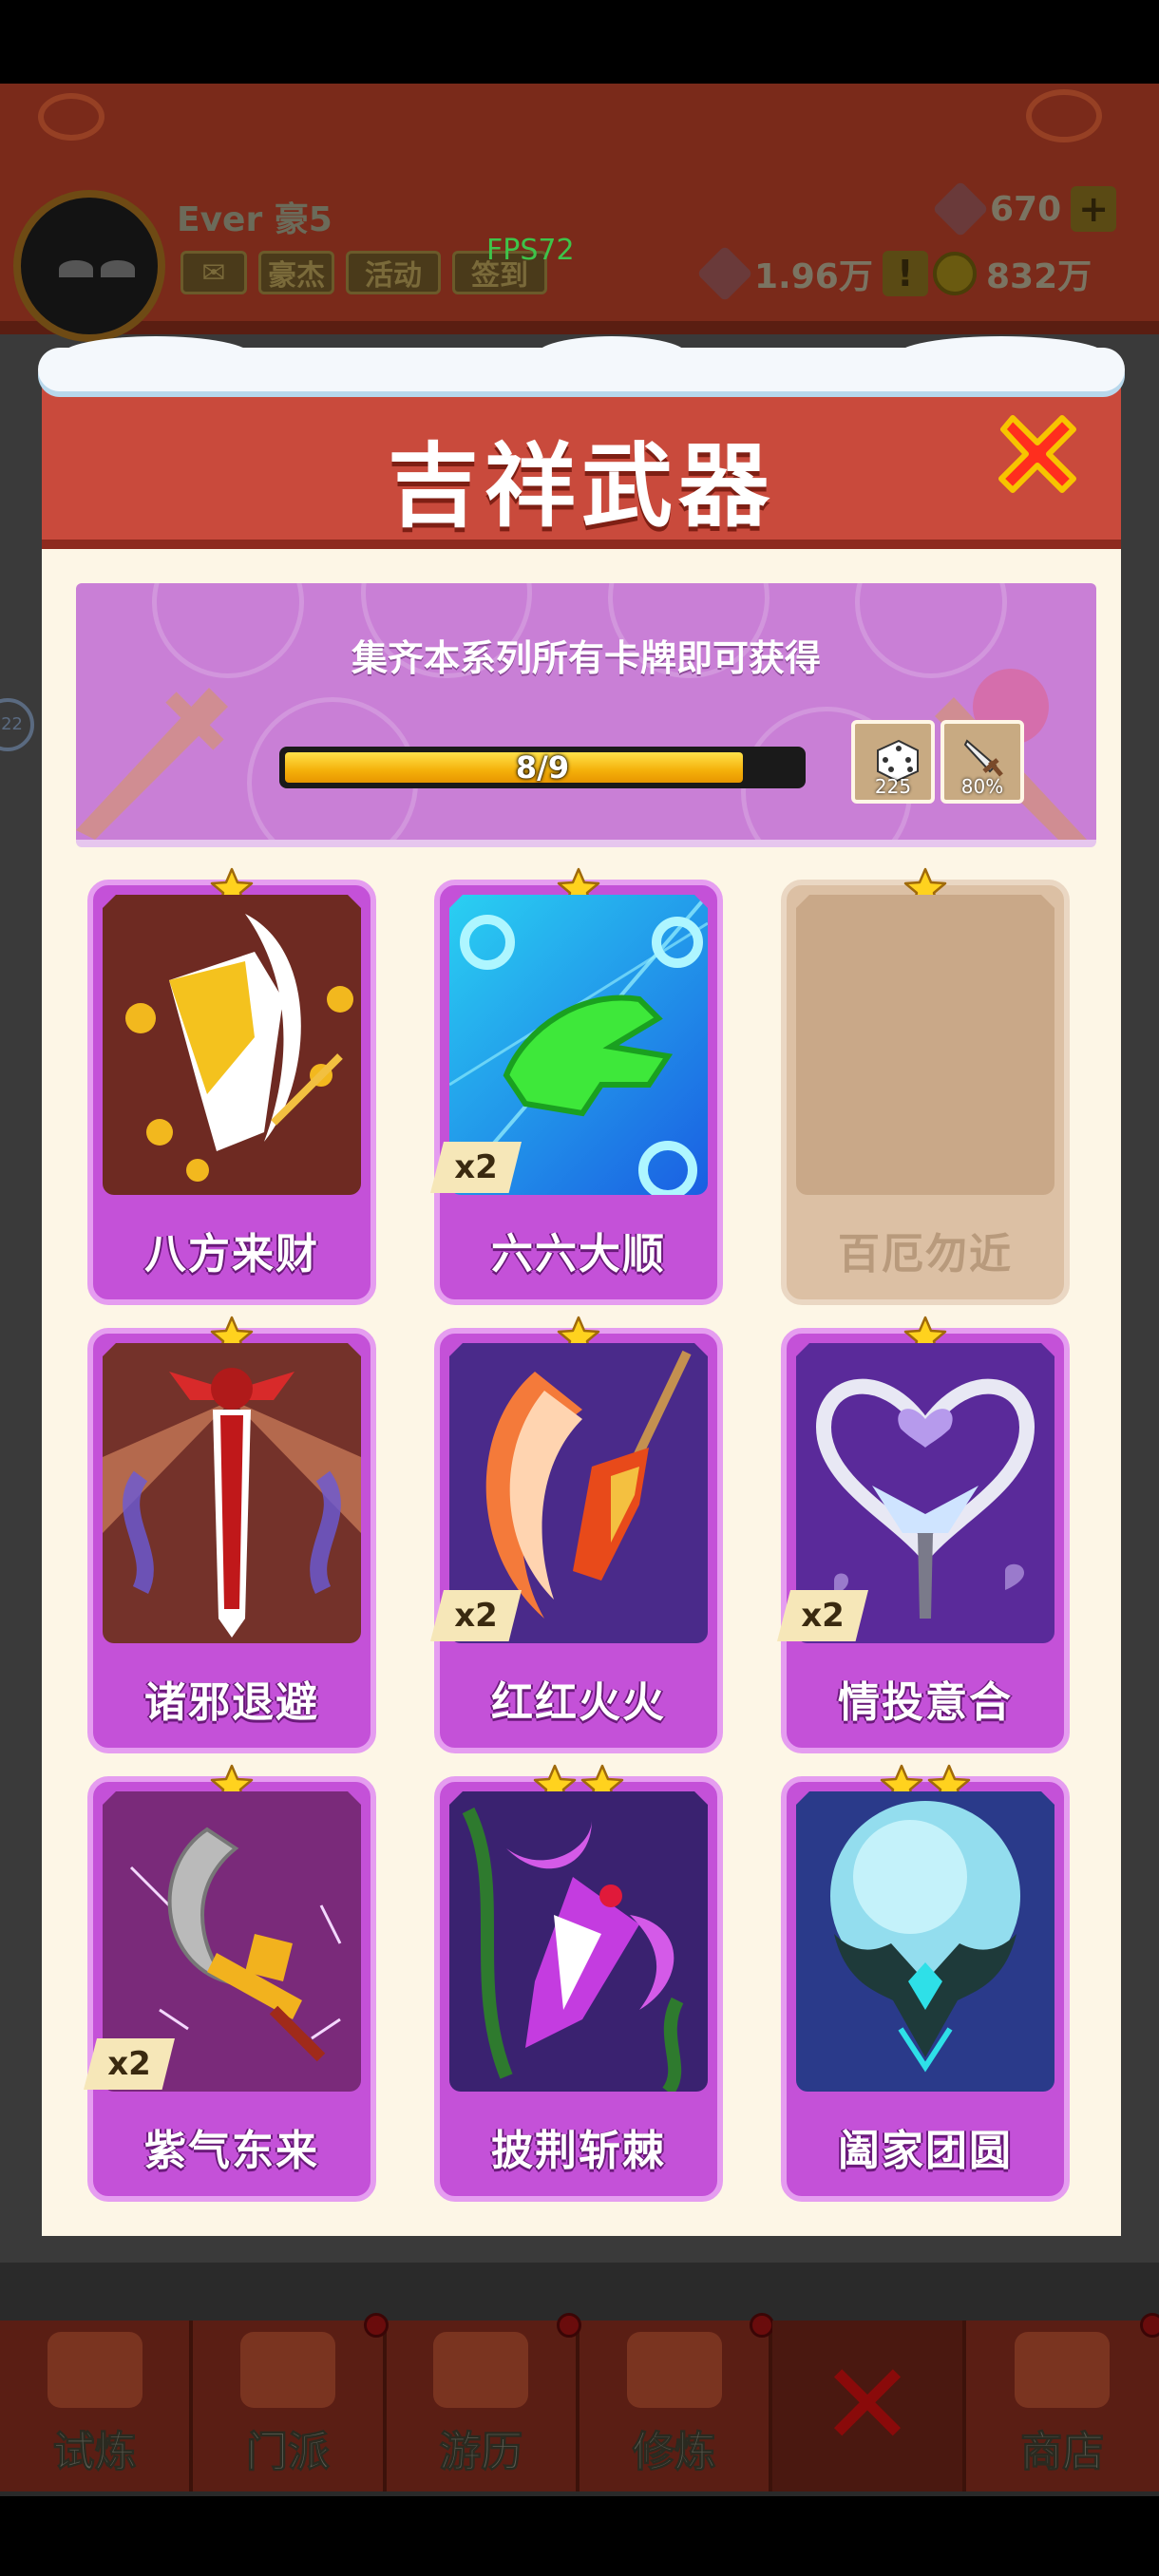  I want to click on nav-tab-trial: 试炼, so click(97, 2405).